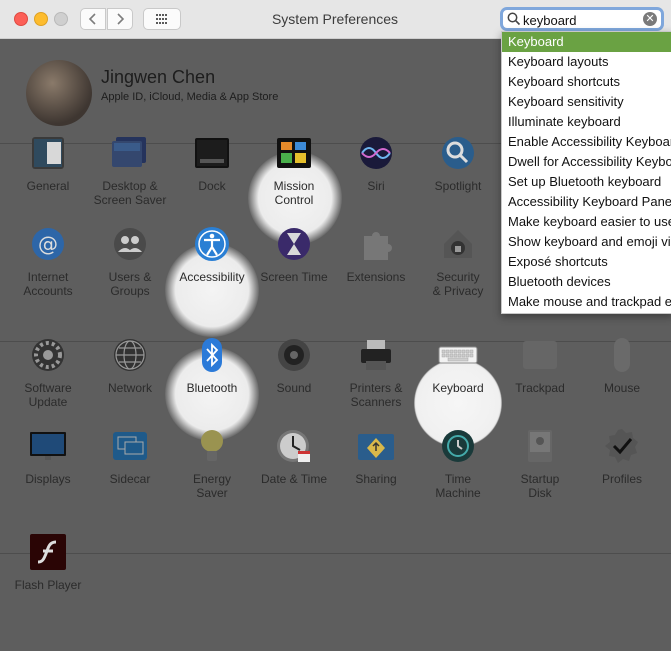  I want to click on pane-sharing: Sharing, so click(376, 456).